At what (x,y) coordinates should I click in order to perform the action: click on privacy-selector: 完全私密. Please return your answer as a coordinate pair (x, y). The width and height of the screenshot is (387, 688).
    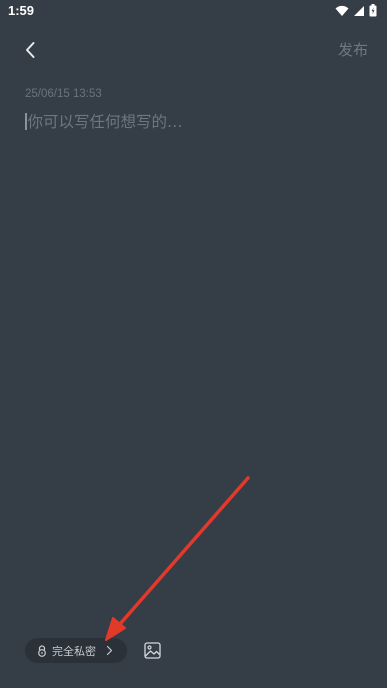
    Looking at the image, I should click on (76, 650).